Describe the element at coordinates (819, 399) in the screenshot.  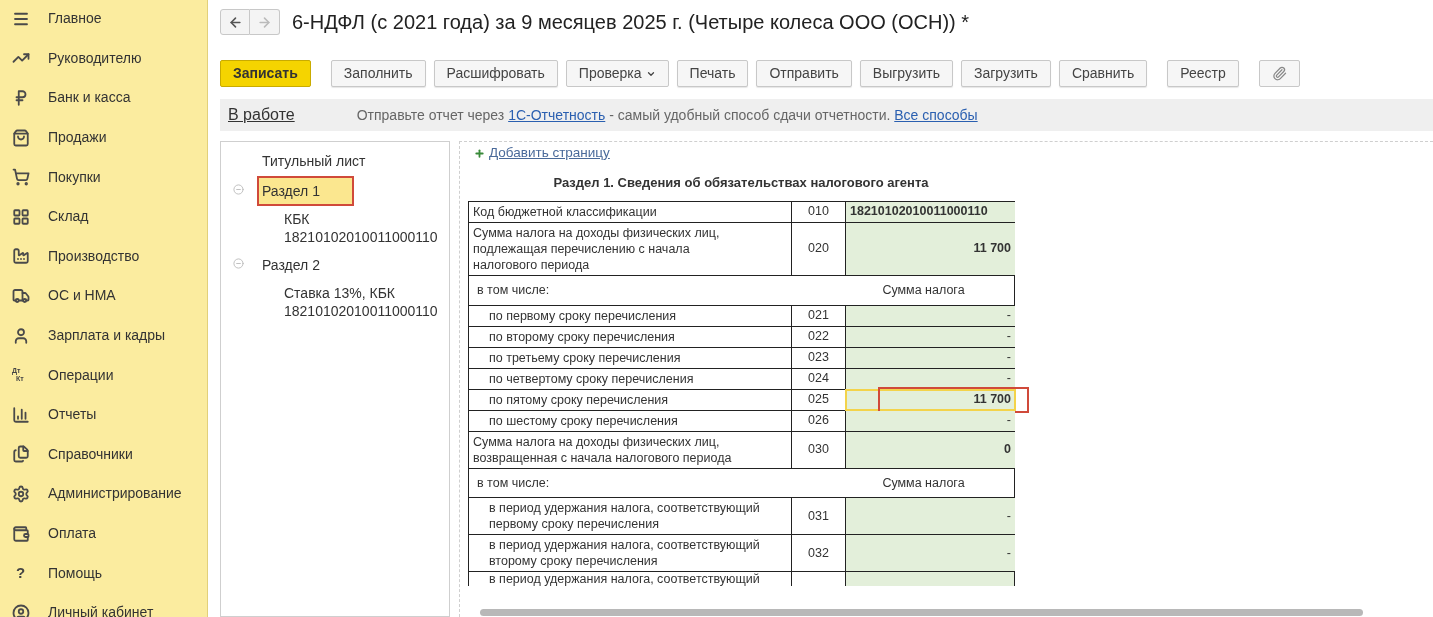
I see `line-code: 025` at that location.